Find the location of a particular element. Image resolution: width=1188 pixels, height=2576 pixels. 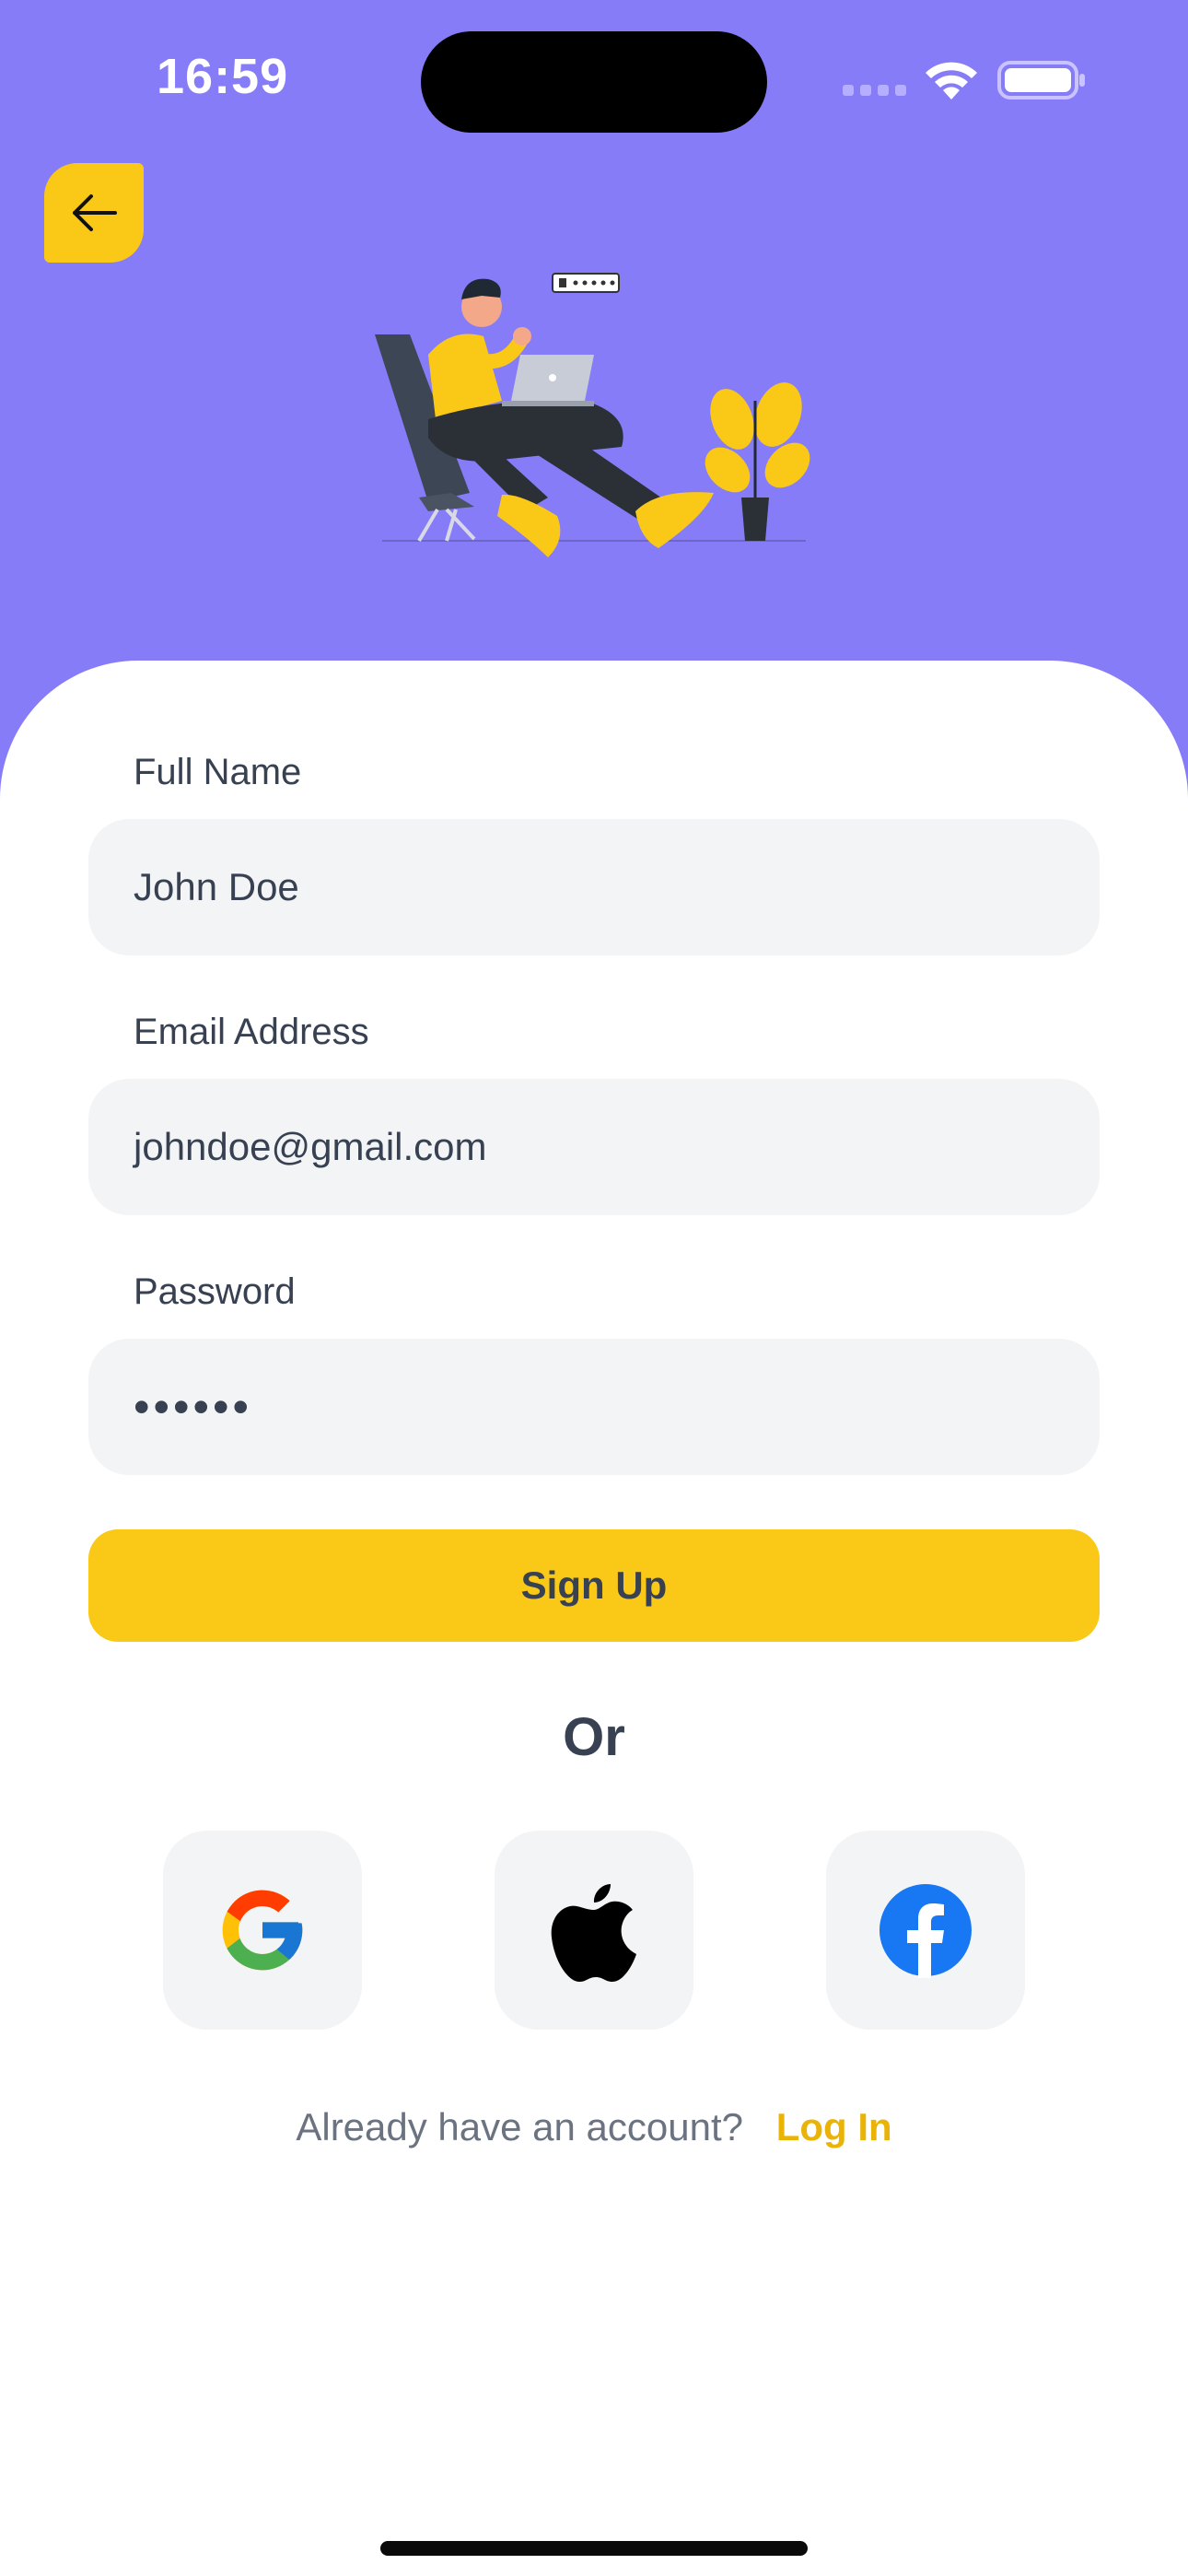

wifi-icon is located at coordinates (951, 81).